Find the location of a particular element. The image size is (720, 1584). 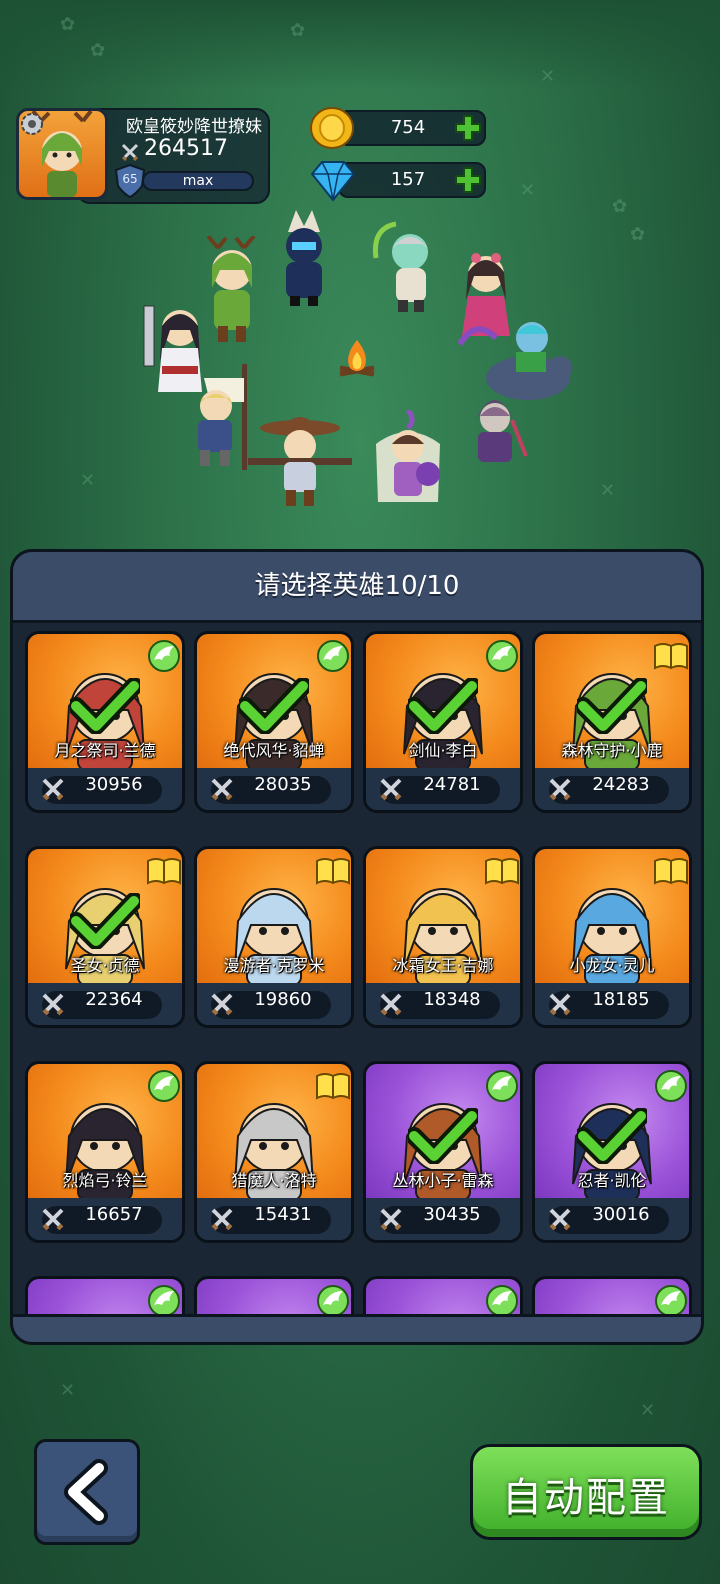

background-fade is located at coordinates (360, 45).